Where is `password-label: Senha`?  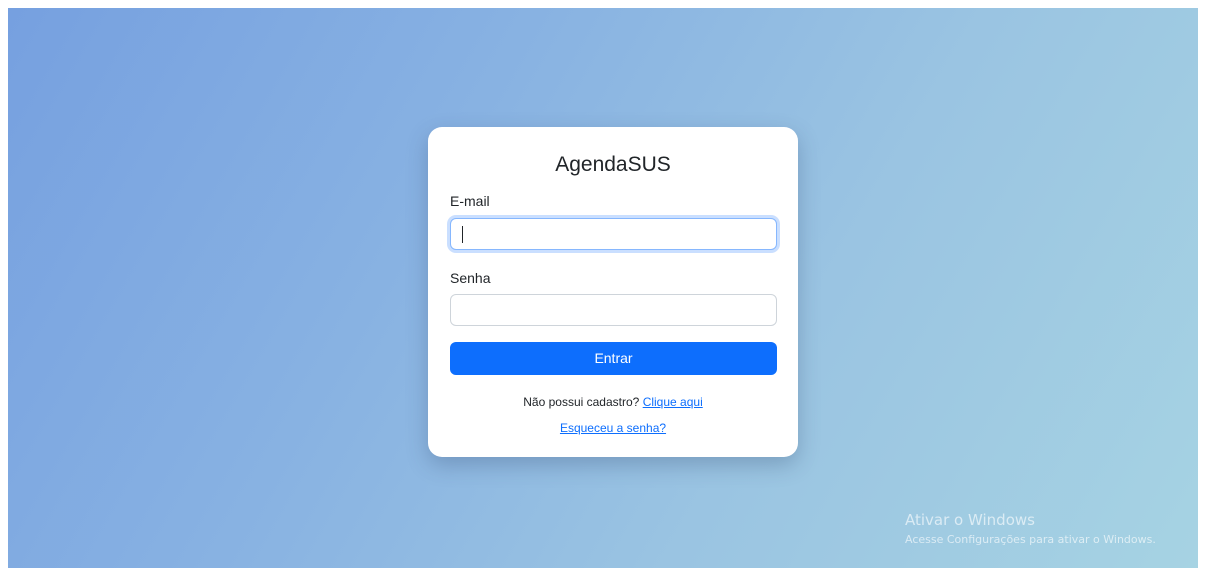 password-label: Senha is located at coordinates (470, 278).